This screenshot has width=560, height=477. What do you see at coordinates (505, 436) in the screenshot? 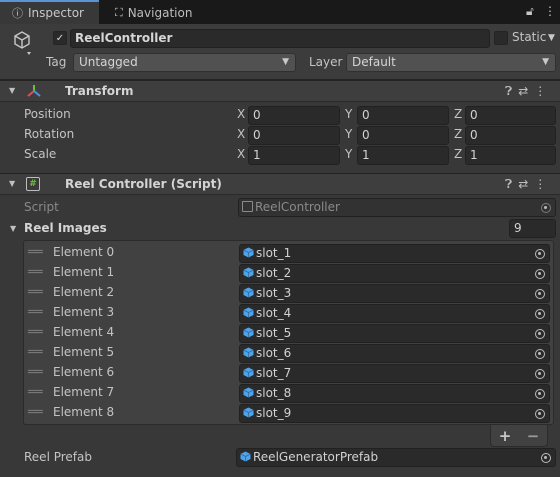
I see `add-element-button: +` at bounding box center [505, 436].